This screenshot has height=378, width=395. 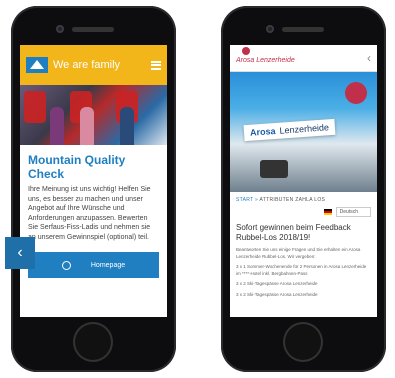 What do you see at coordinates (265, 55) in the screenshot?
I see `site-logo: Arosa Lenzerheide` at bounding box center [265, 55].